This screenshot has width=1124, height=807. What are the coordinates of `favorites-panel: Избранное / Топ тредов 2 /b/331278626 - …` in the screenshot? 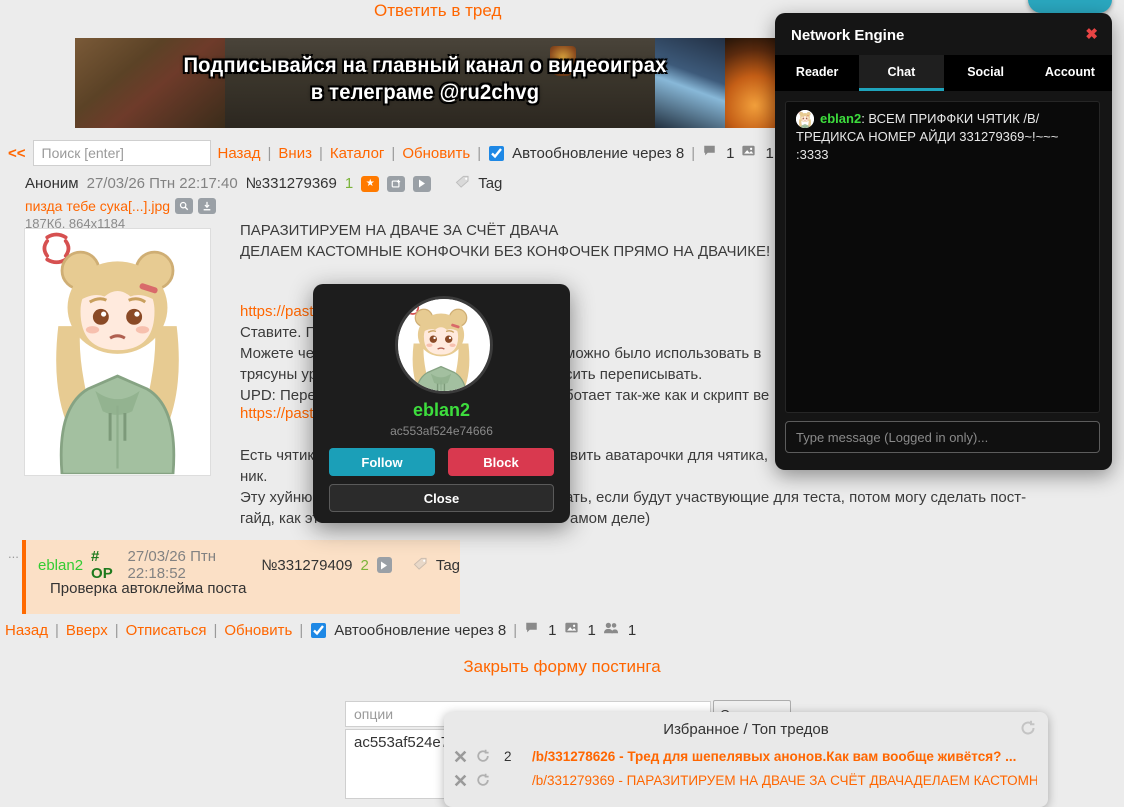 It's located at (746, 759).